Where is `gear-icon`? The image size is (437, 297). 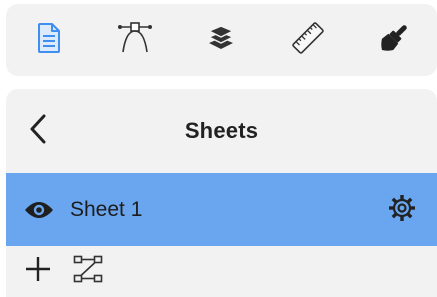
gear-icon is located at coordinates (402, 210).